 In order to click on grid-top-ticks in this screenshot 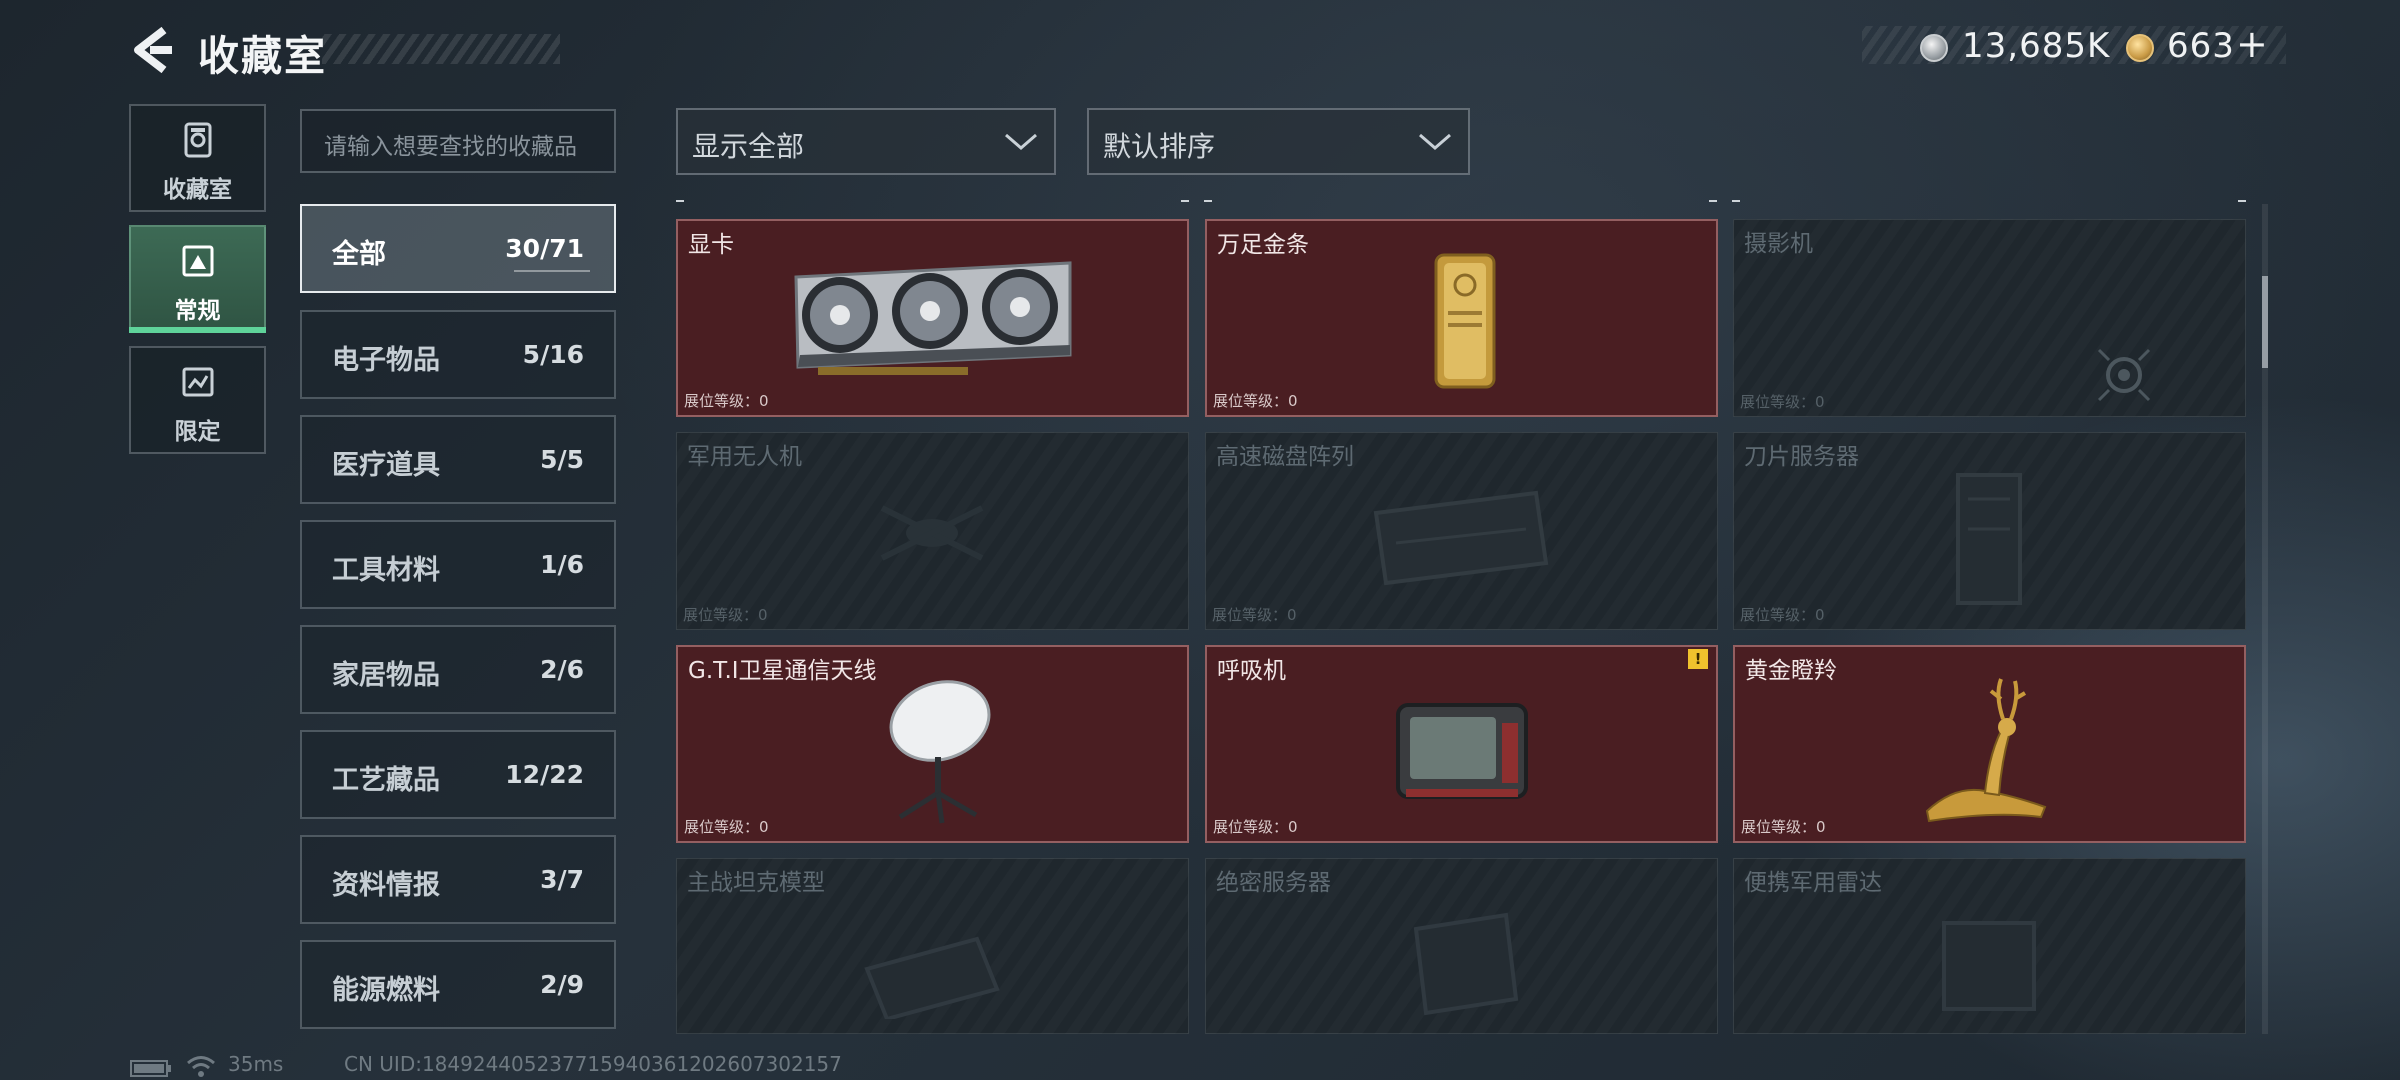, I will do `click(1461, 203)`.